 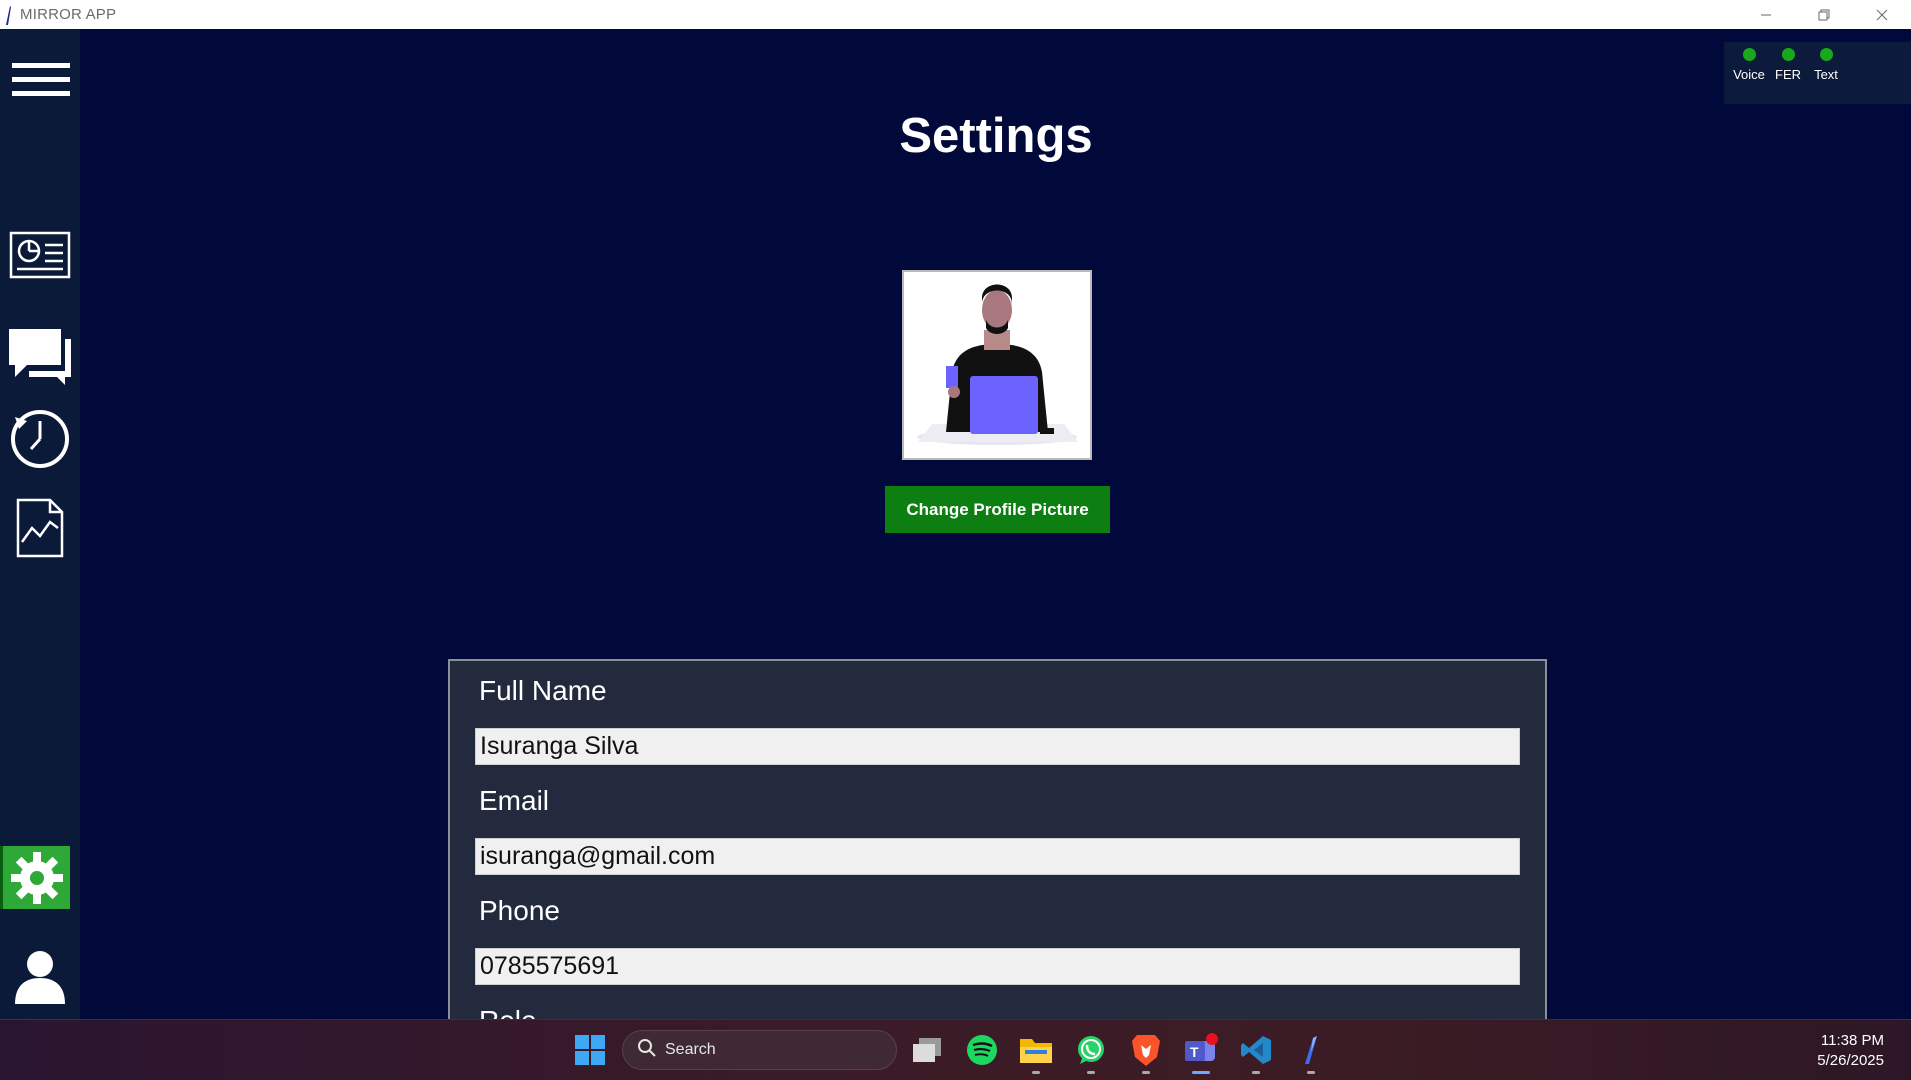 What do you see at coordinates (1850, 1051) in the screenshot?
I see `system-clock: 11:38 PM 5/26/2025` at bounding box center [1850, 1051].